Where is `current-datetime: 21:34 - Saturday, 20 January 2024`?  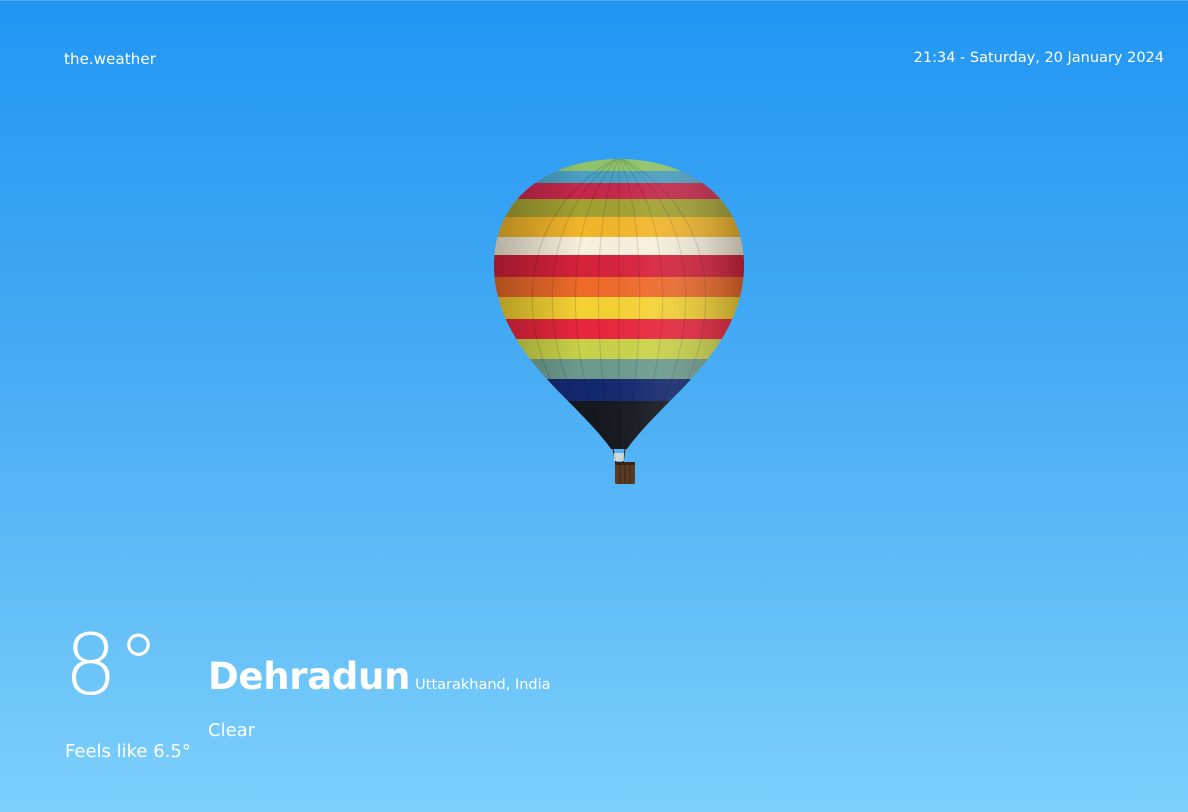 current-datetime: 21:34 - Saturday, 20 January 2024 is located at coordinates (1038, 58).